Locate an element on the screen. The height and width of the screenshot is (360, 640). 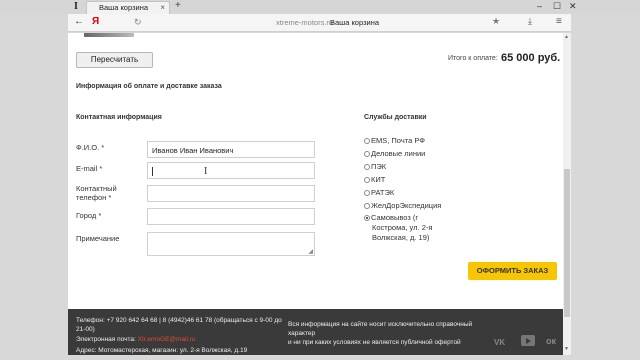
delivery-option-label: ЖелДорЭкспедиция is located at coordinates (406, 205).